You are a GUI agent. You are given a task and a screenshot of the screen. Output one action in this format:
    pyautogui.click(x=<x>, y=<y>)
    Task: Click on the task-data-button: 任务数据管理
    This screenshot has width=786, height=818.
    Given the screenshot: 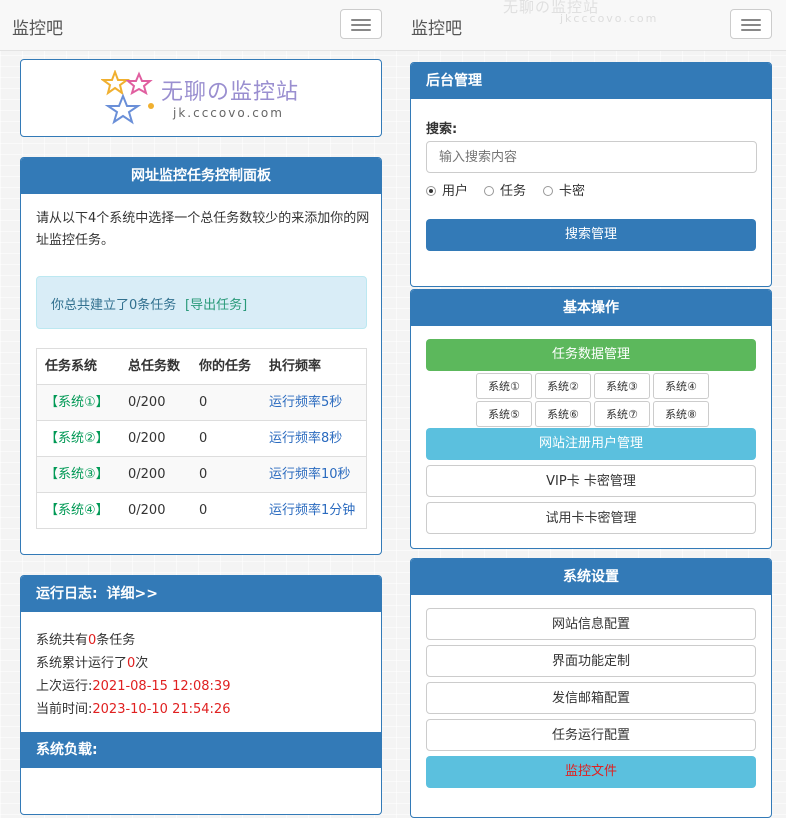 What is the action you would take?
    pyautogui.click(x=591, y=355)
    